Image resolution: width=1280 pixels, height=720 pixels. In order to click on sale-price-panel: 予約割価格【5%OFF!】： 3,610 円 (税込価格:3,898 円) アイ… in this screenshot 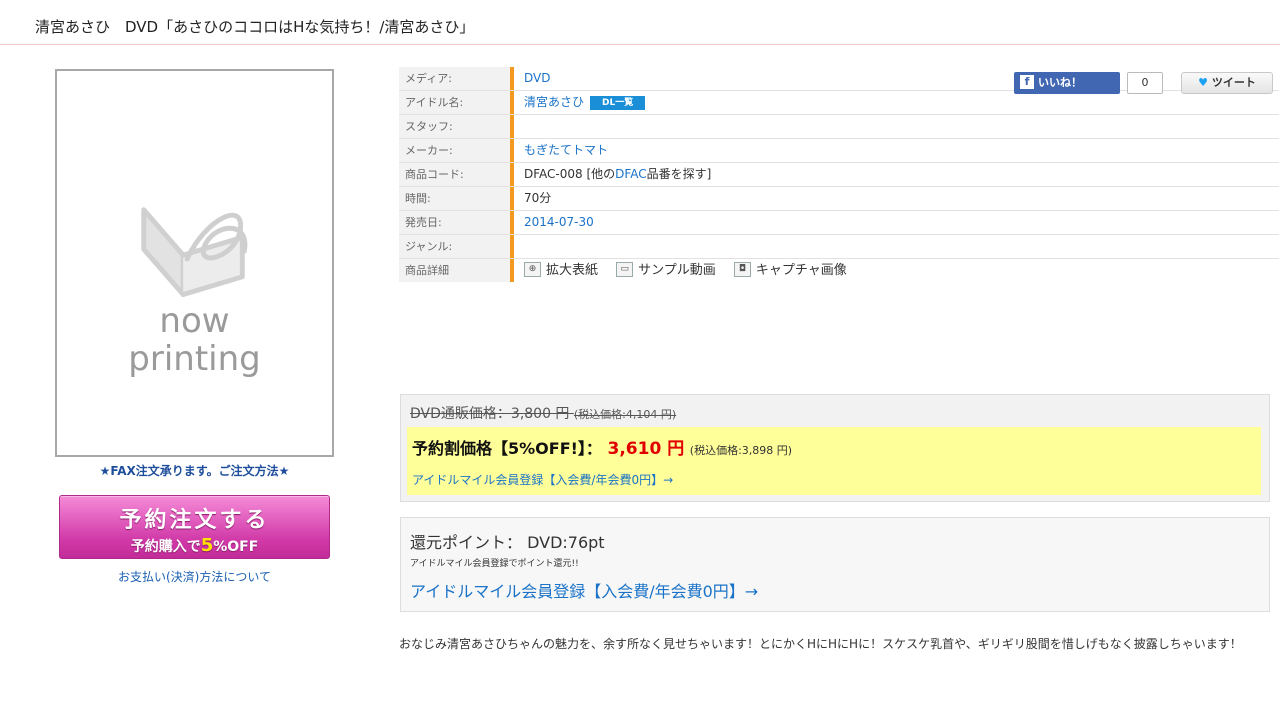, I will do `click(834, 461)`.